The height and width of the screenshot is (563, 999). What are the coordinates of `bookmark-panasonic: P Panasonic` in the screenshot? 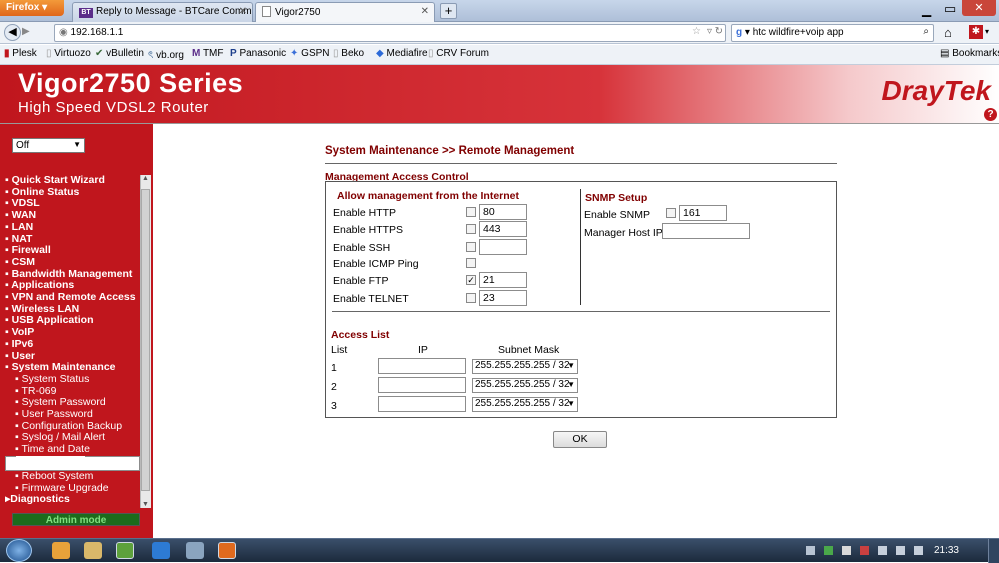 It's located at (258, 53).